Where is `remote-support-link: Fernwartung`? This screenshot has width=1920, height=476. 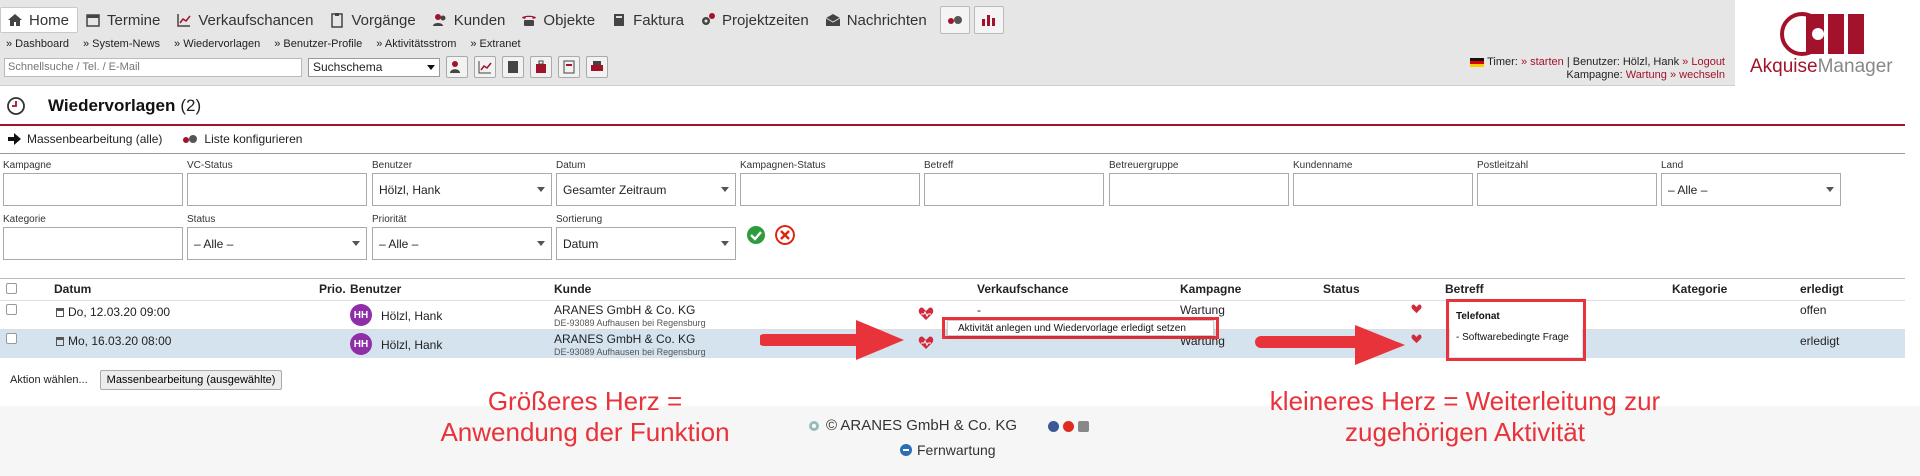
remote-support-link: Fernwartung is located at coordinates (948, 450).